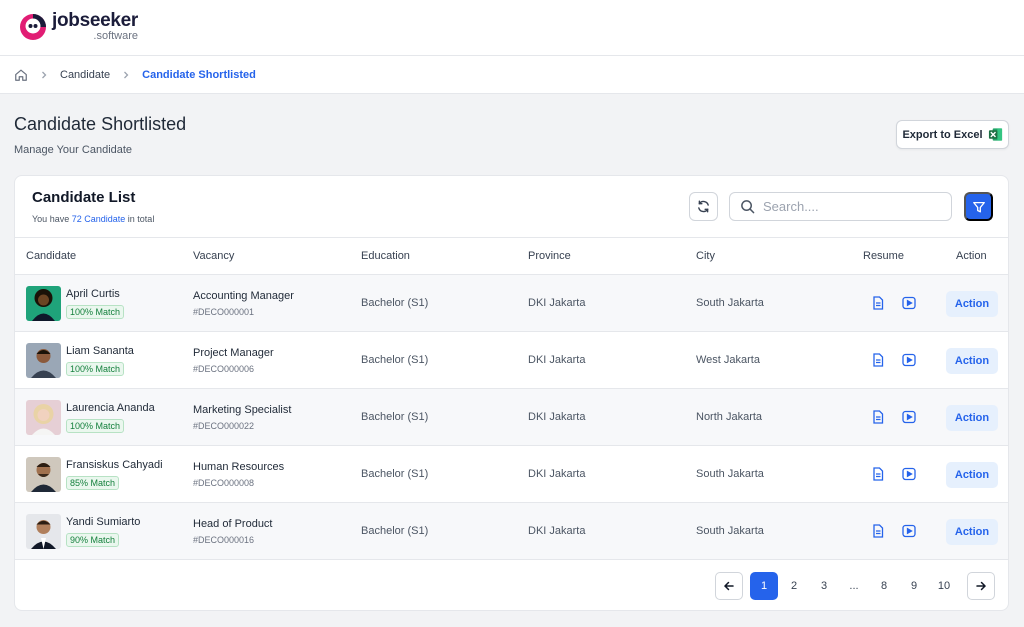  Describe the element at coordinates (848, 206) in the screenshot. I see `search-input` at that location.